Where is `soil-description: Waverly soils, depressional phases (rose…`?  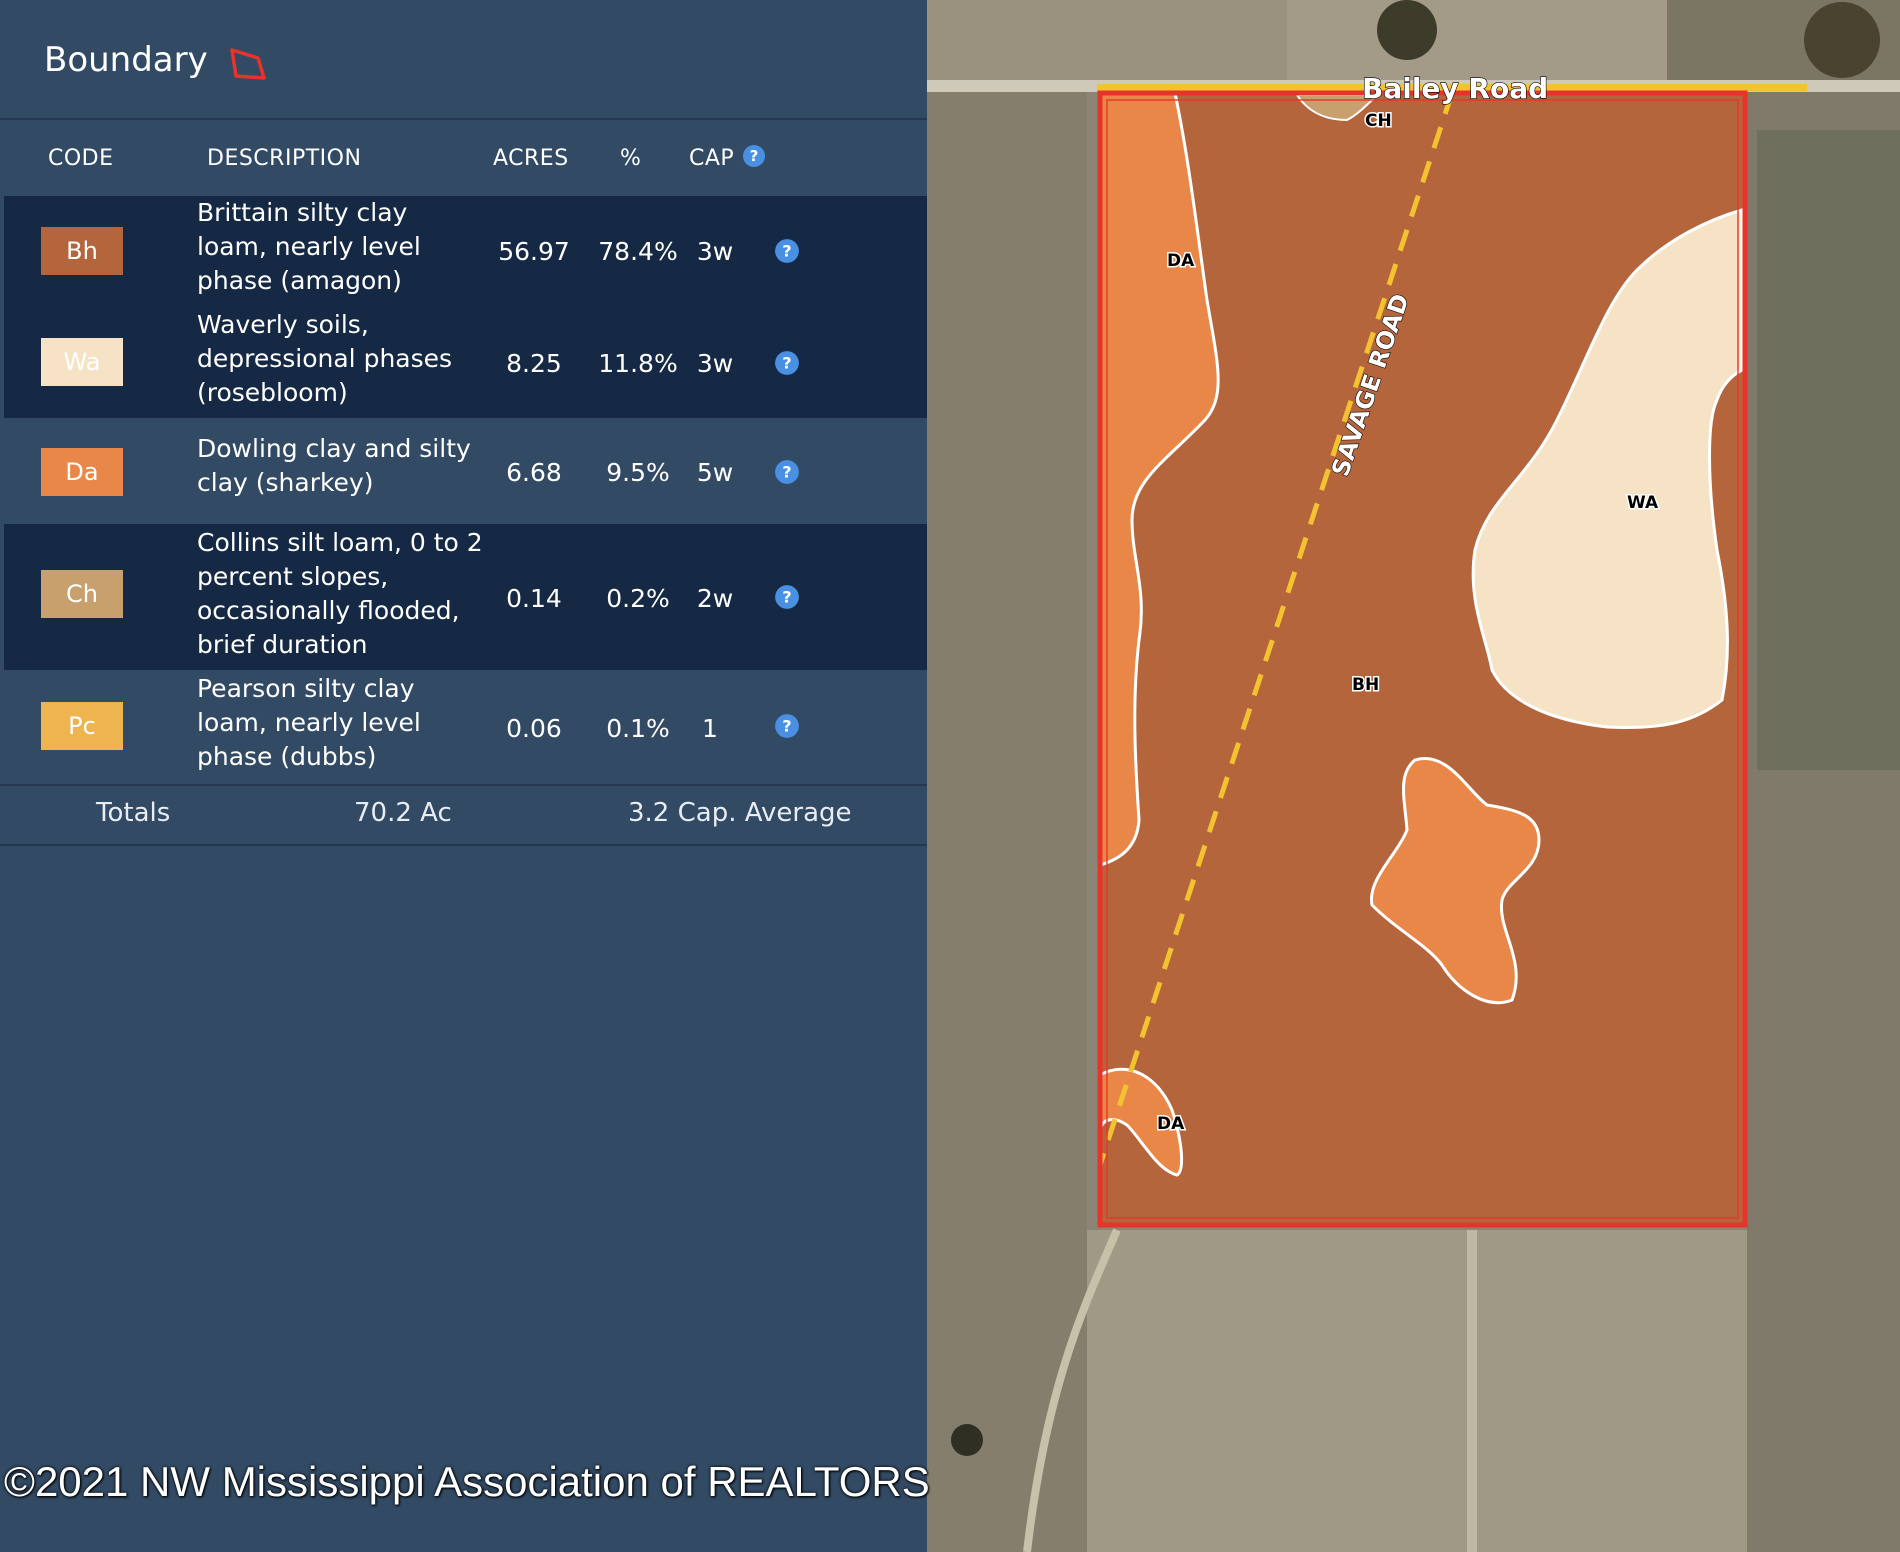
soil-description: Waverly soils, depressional phases (rose… is located at coordinates (342, 359).